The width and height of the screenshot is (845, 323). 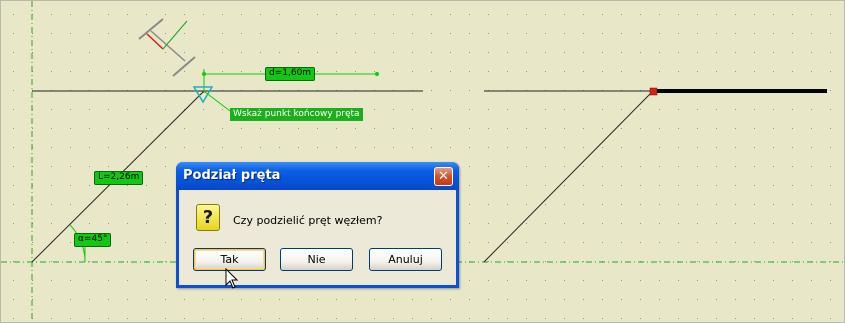 I want to click on dimension-label: d=1,60m, so click(x=290, y=74).